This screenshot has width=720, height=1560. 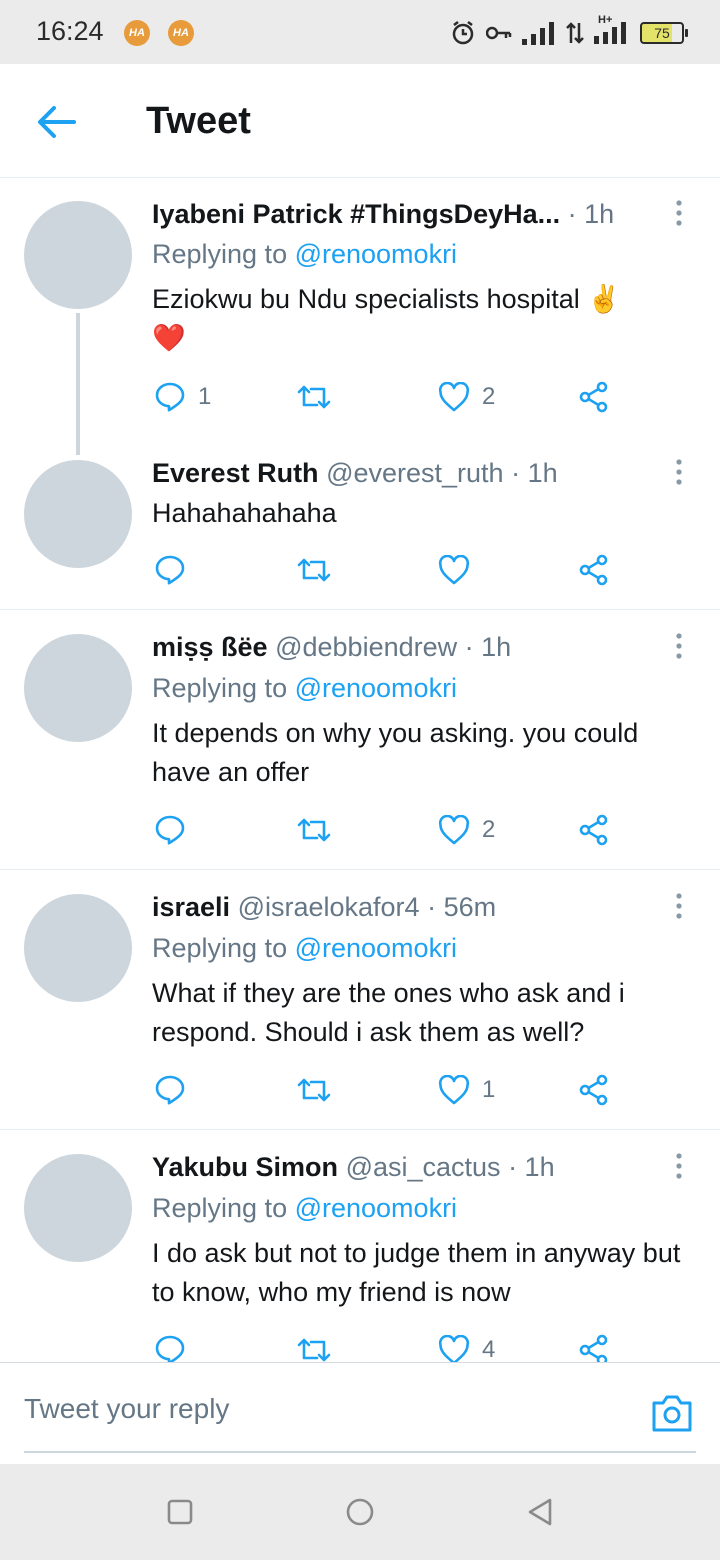 What do you see at coordinates (180, 1512) in the screenshot?
I see `recent-apps-icon` at bounding box center [180, 1512].